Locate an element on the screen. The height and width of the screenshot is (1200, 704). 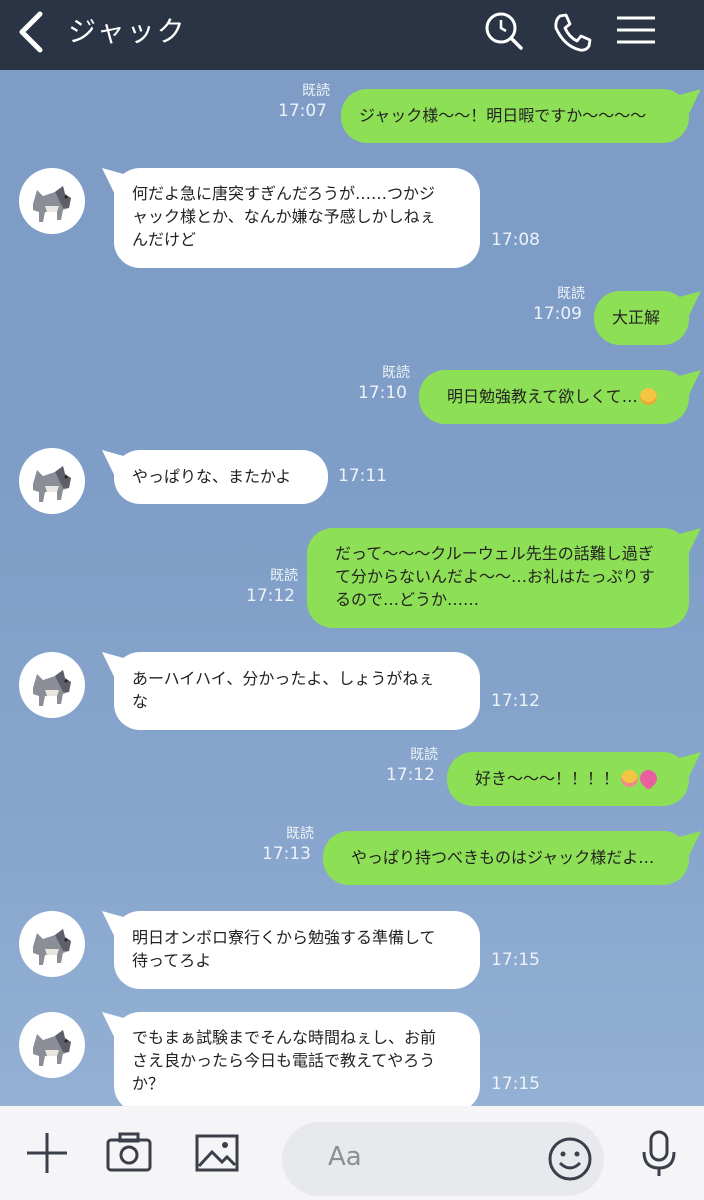
outgoing-message: ジャック様〜〜！明日暇ですか〜〜〜〜 is located at coordinates (515, 116).